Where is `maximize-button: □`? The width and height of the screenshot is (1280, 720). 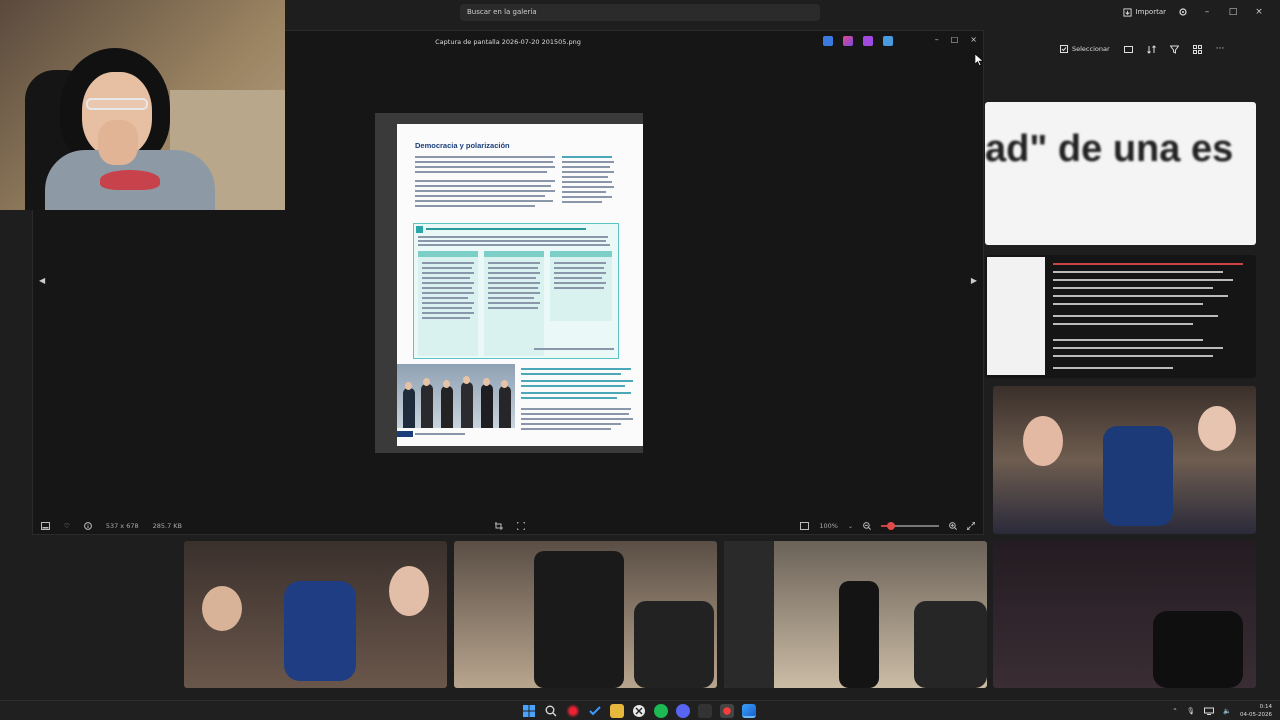
maximize-button: □ is located at coordinates (1233, 12).